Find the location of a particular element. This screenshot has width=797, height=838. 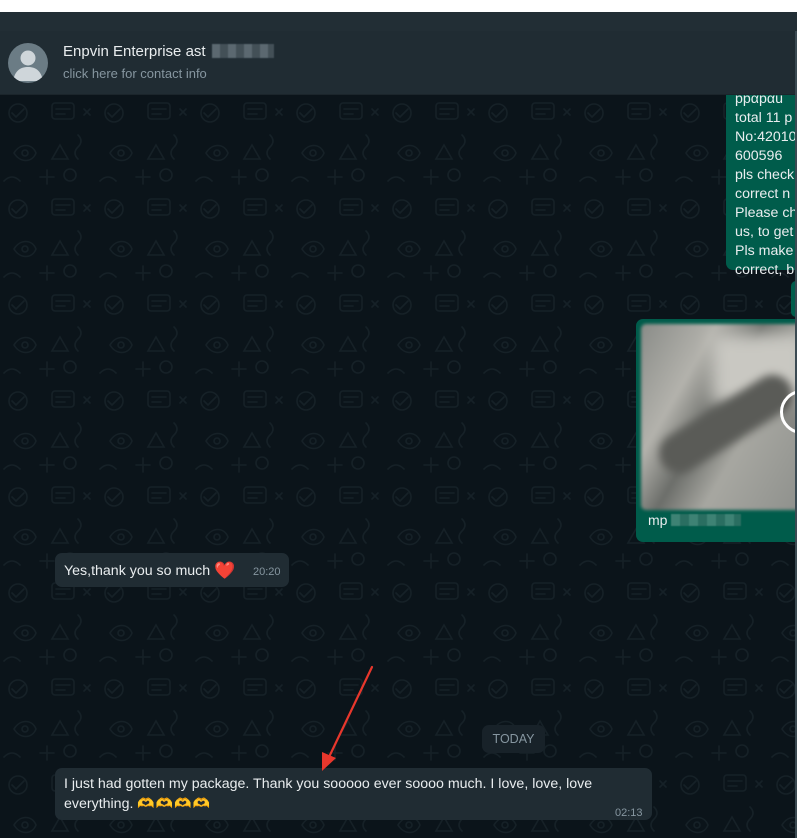

contact-info-hint: click here for contact info is located at coordinates (135, 73).